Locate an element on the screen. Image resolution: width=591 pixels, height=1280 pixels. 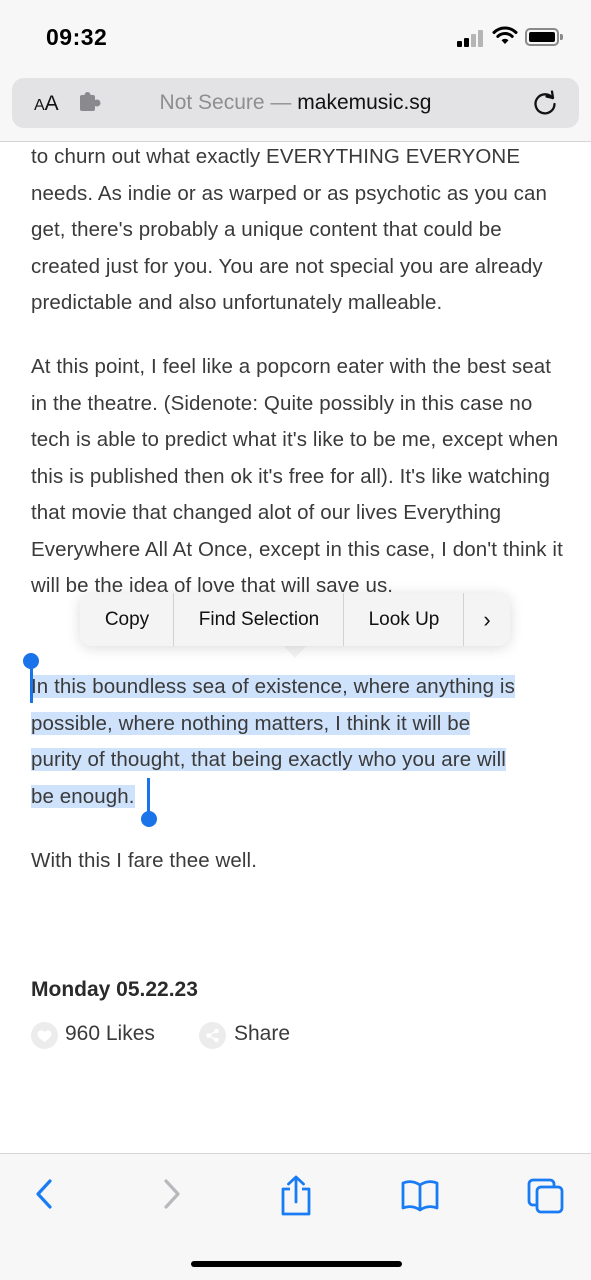
copy-menu-item: Copy is located at coordinates (127, 619).